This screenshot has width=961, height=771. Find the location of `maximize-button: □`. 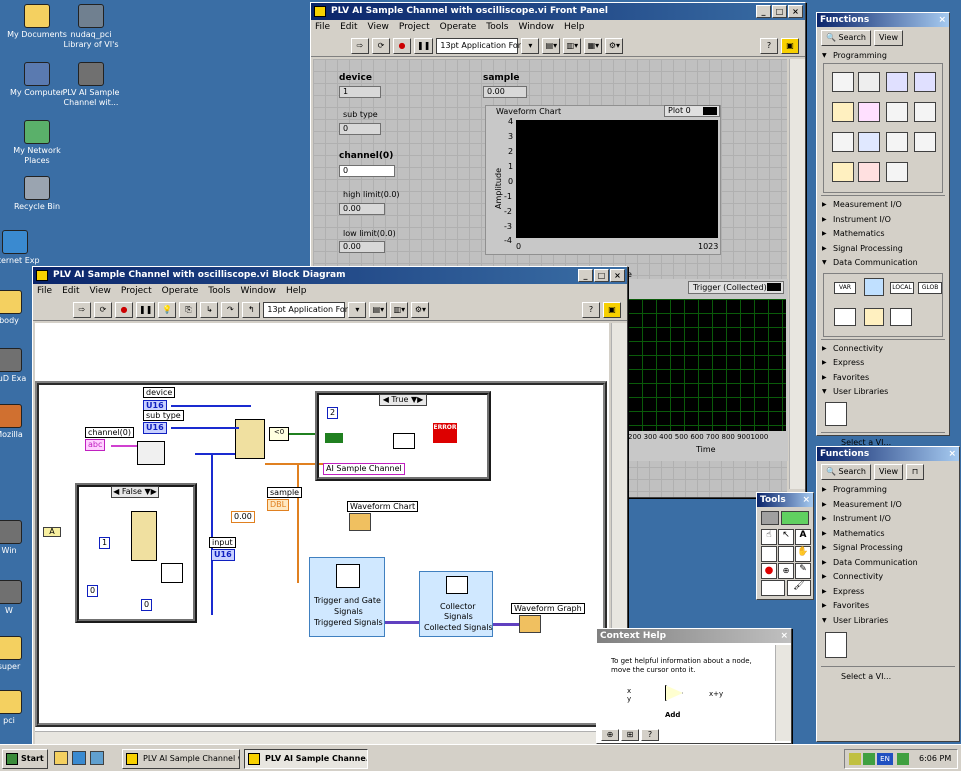

maximize-button: □ is located at coordinates (779, 11).